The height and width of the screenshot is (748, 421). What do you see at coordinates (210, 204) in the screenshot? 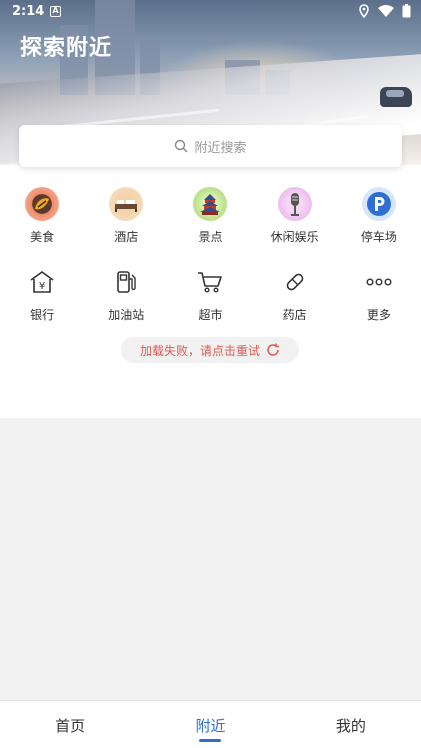
I see `scenic-icon` at bounding box center [210, 204].